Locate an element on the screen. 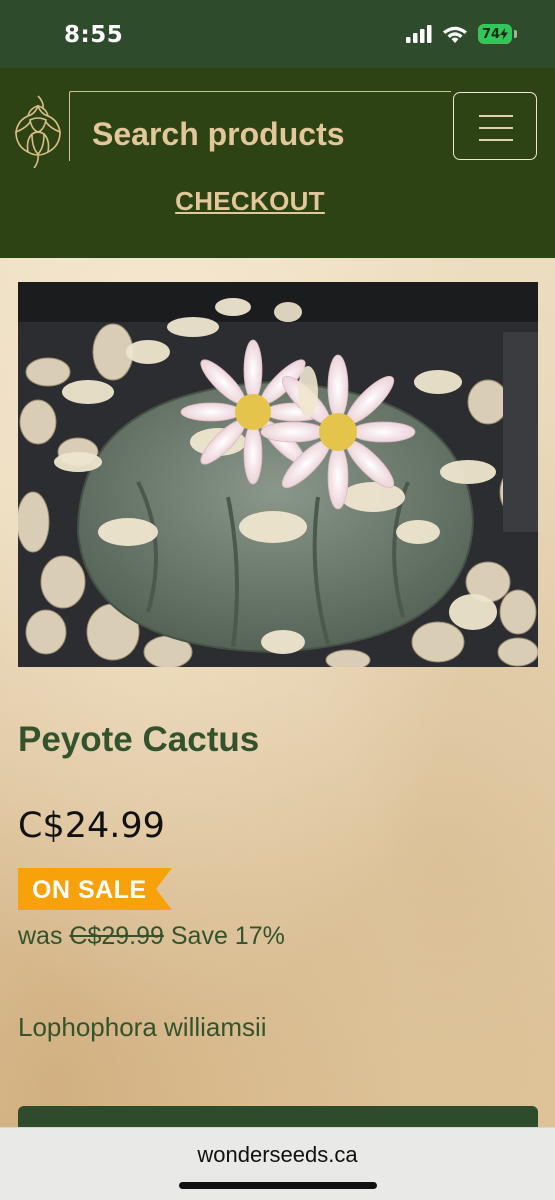 The image size is (555, 1200). product-title: Peyote Cactus is located at coordinates (139, 739).